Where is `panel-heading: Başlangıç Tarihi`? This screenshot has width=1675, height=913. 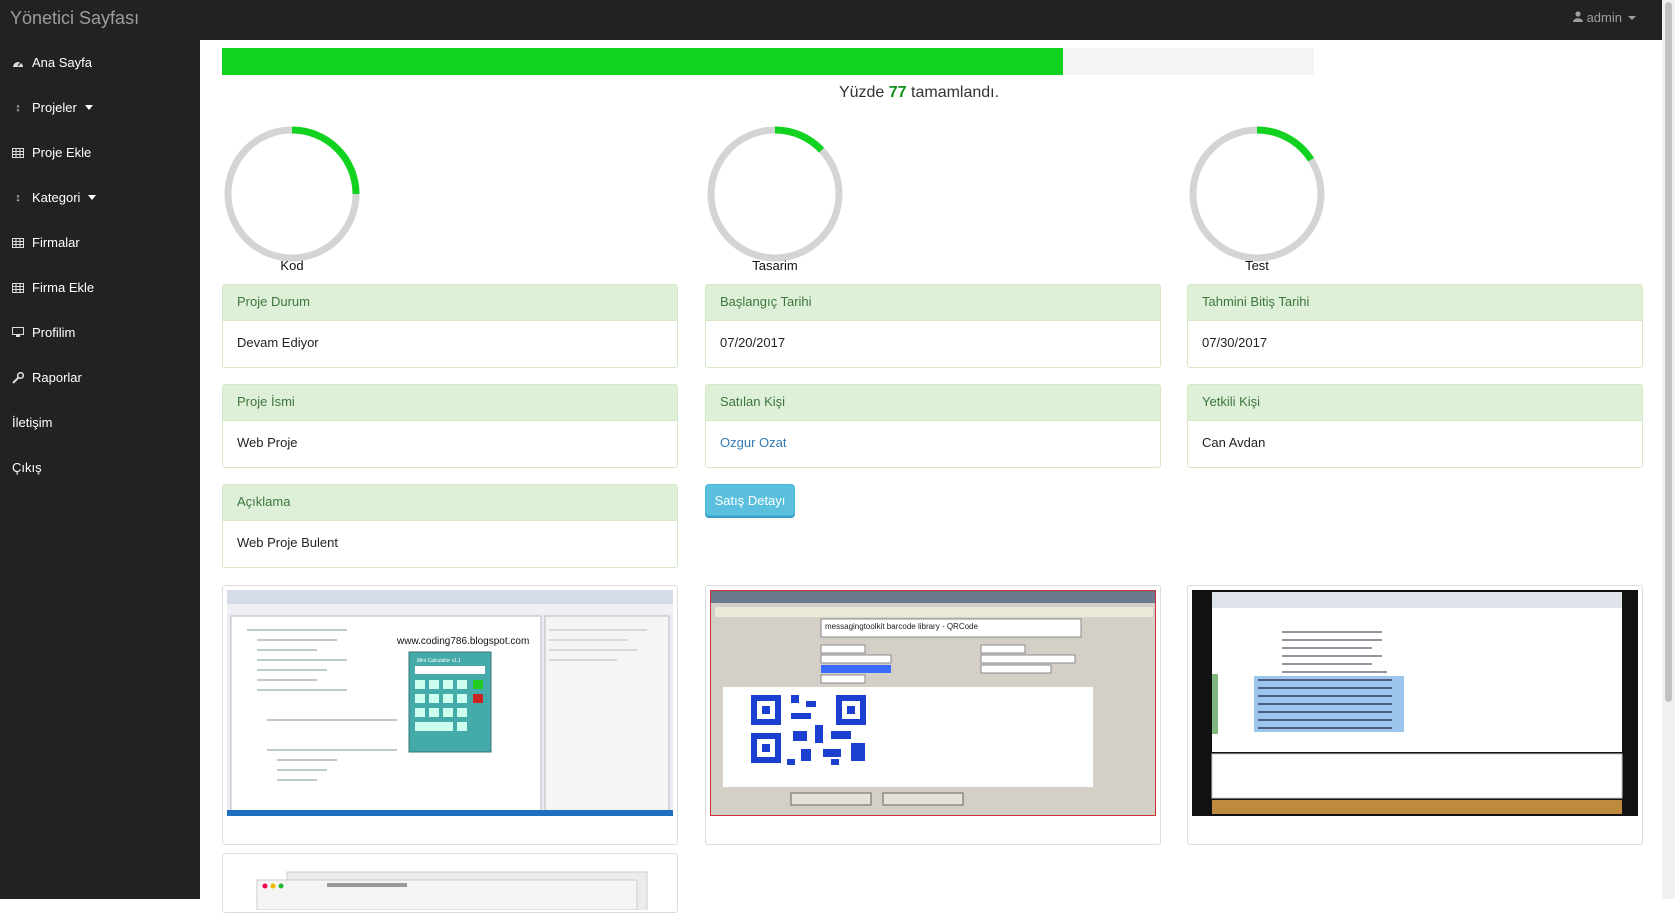
panel-heading: Başlangıç Tarihi is located at coordinates (933, 303).